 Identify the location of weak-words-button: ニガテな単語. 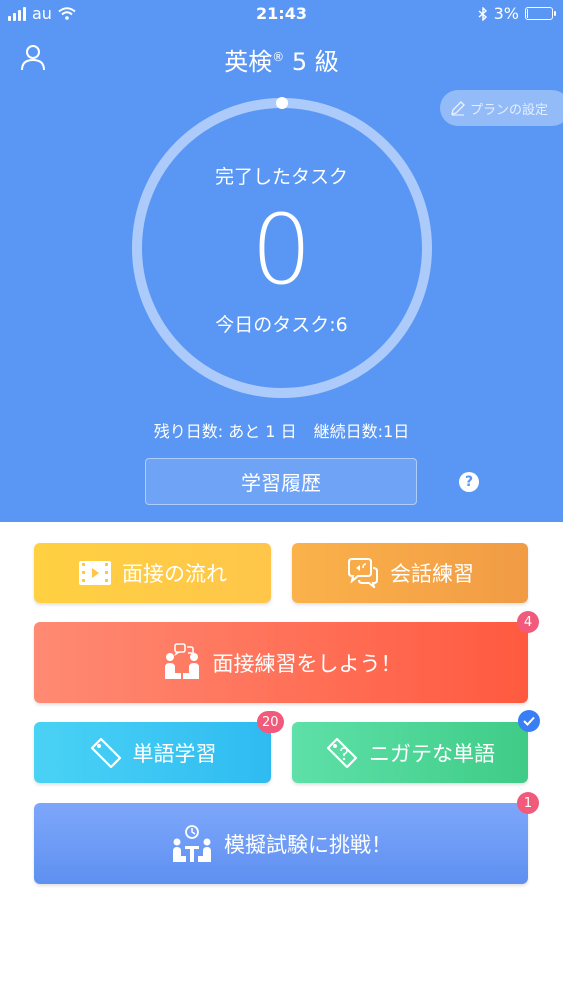
(410, 752).